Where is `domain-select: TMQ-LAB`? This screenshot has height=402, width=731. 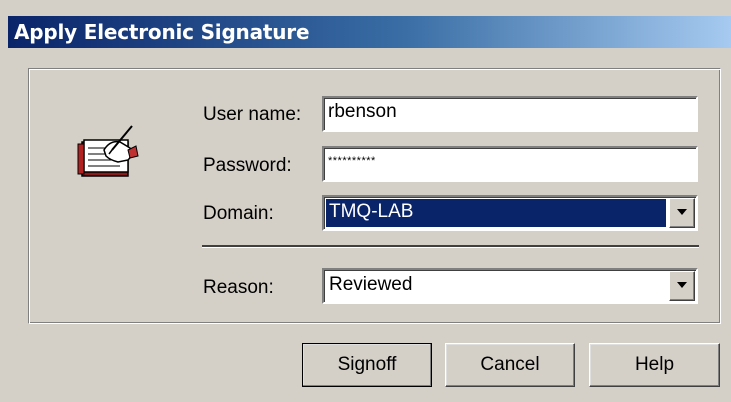 domain-select: TMQ-LAB is located at coordinates (510, 213).